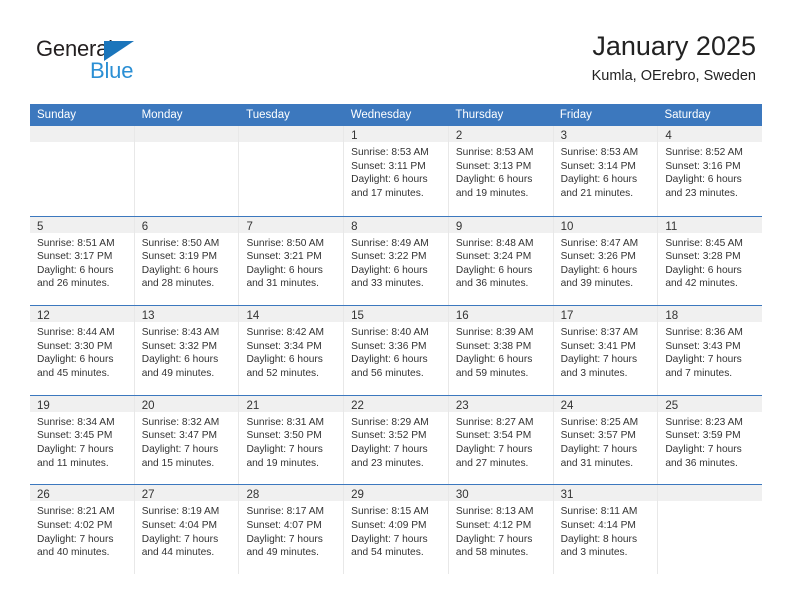 The width and height of the screenshot is (792, 612). I want to click on sunset-time: Sunset: 3:45 PM, so click(75, 436).